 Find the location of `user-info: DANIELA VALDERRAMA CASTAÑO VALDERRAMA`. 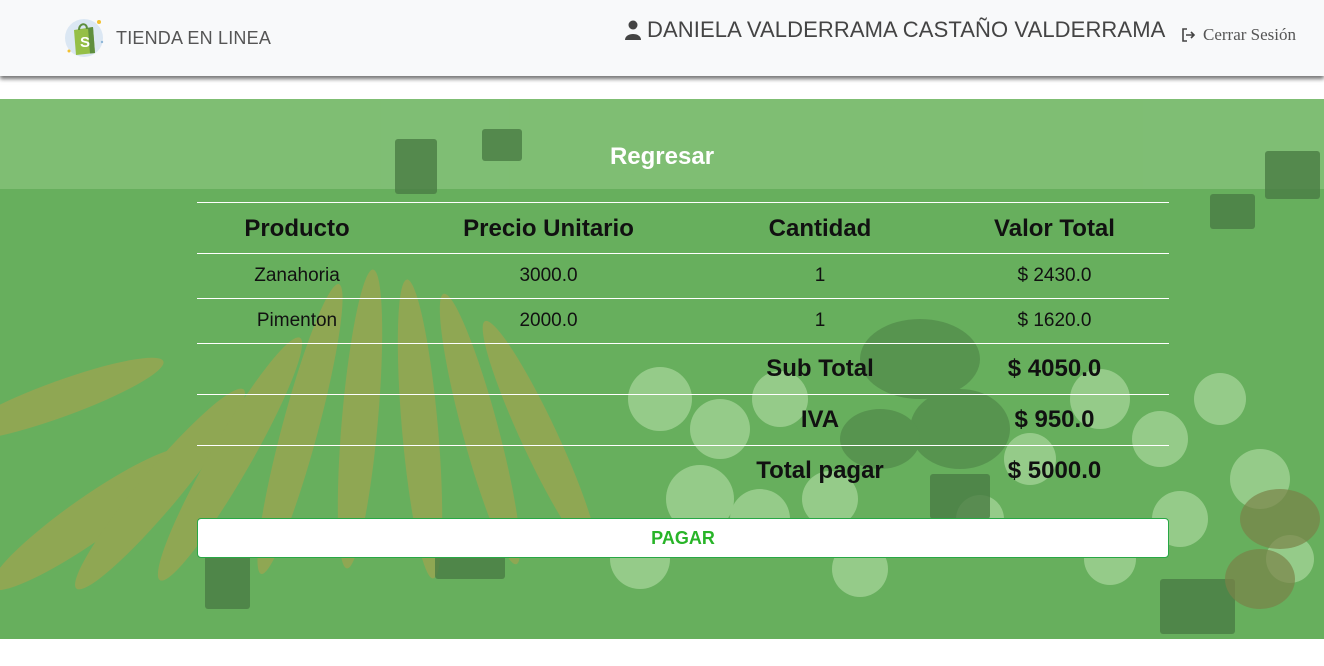

user-info: DANIELA VALDERRAMA CASTAÑO VALDERRAMA is located at coordinates (895, 30).